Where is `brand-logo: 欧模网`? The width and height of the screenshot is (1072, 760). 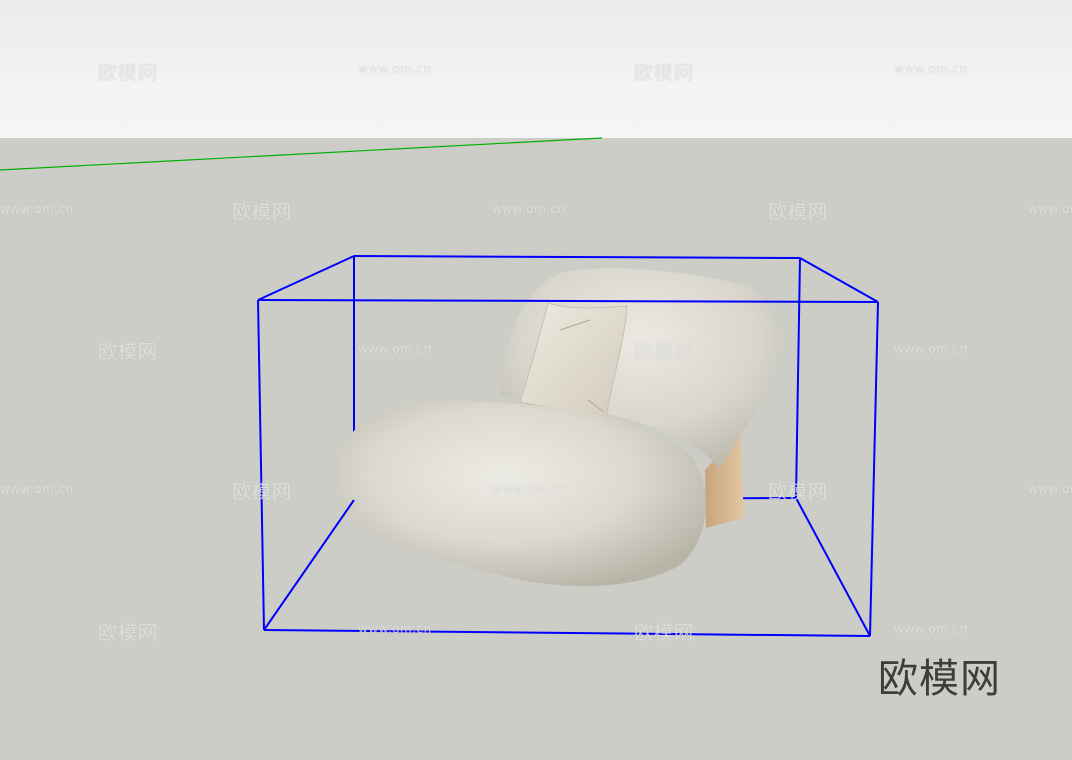 brand-logo: 欧模网 is located at coordinates (939, 679).